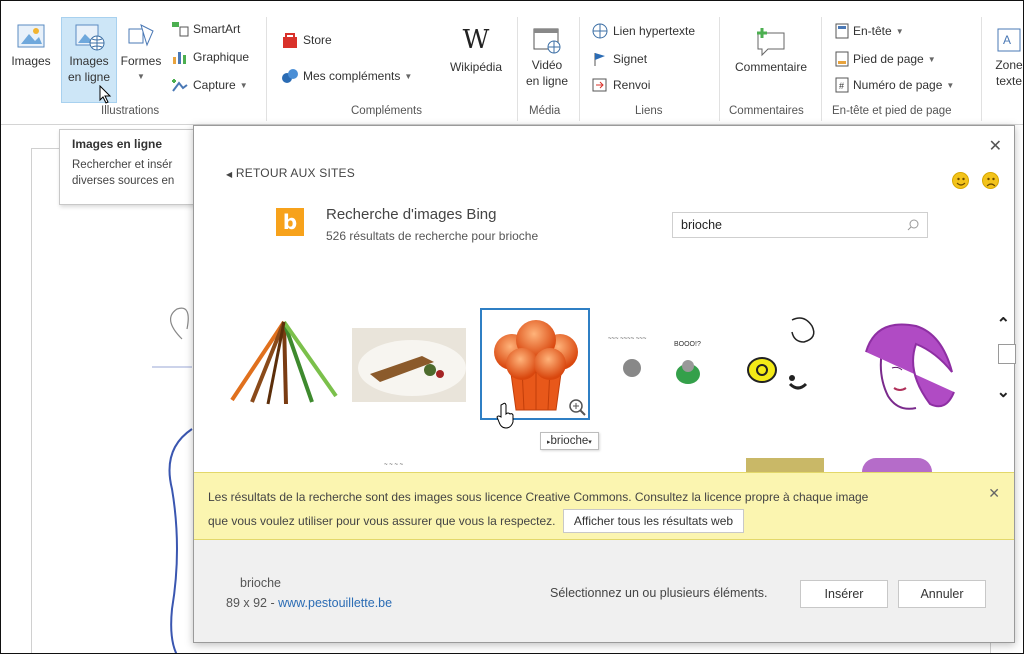 This screenshot has width=1024, height=654. I want to click on picture-icon, so click(31, 36).